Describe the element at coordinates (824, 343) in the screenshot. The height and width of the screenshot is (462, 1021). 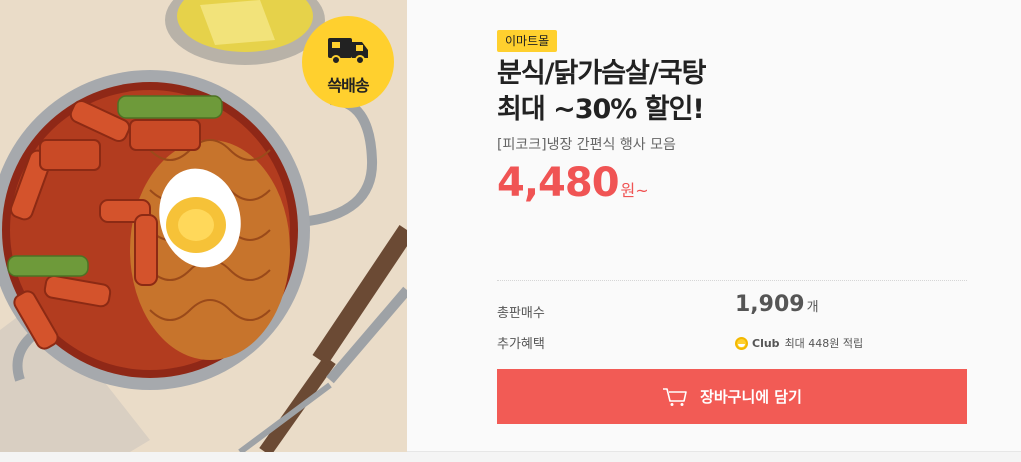
I see `club-benefit-text: 최대 448원 적립` at that location.